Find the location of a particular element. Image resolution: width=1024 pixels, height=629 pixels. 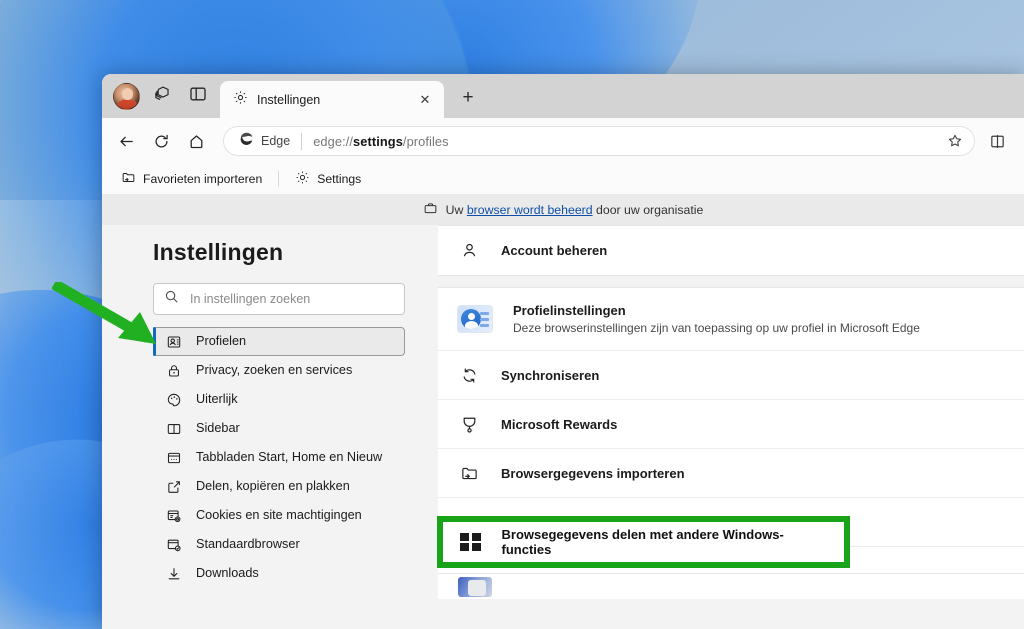

tab-instellingen: Instellingen ✕ is located at coordinates (332, 99).